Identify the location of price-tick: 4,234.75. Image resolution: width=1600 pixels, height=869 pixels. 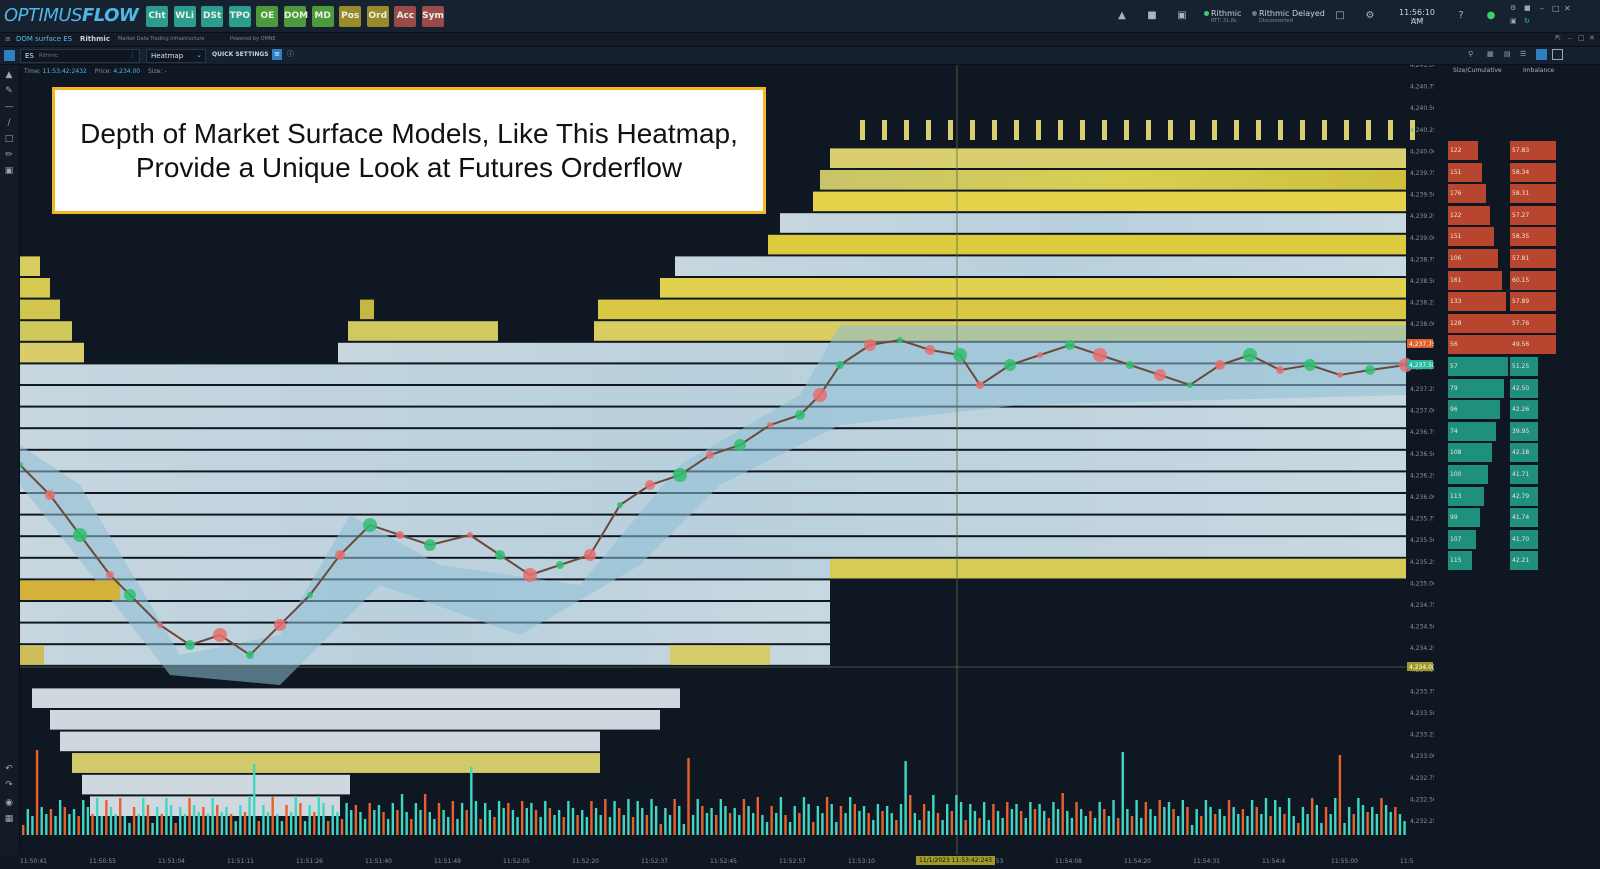
(1422, 605).